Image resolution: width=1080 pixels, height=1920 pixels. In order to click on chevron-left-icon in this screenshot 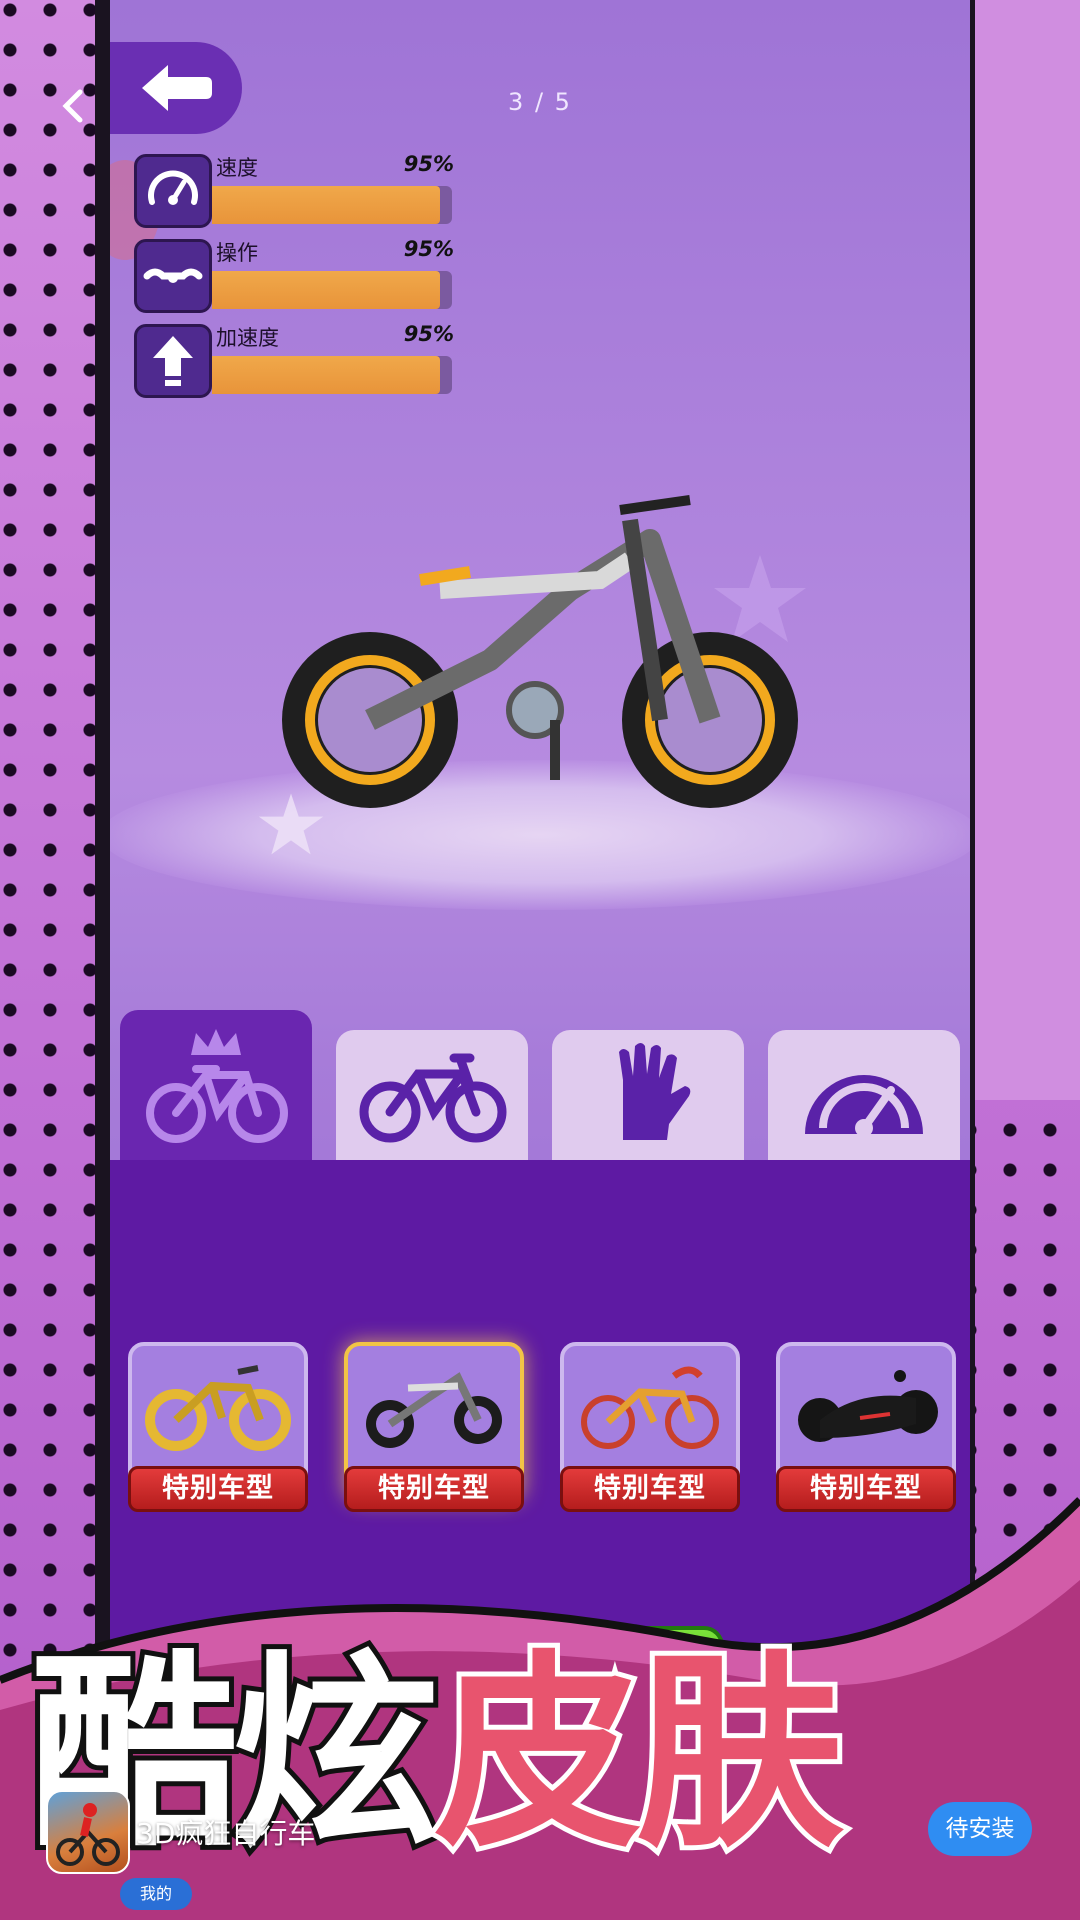, I will do `click(73, 106)`.